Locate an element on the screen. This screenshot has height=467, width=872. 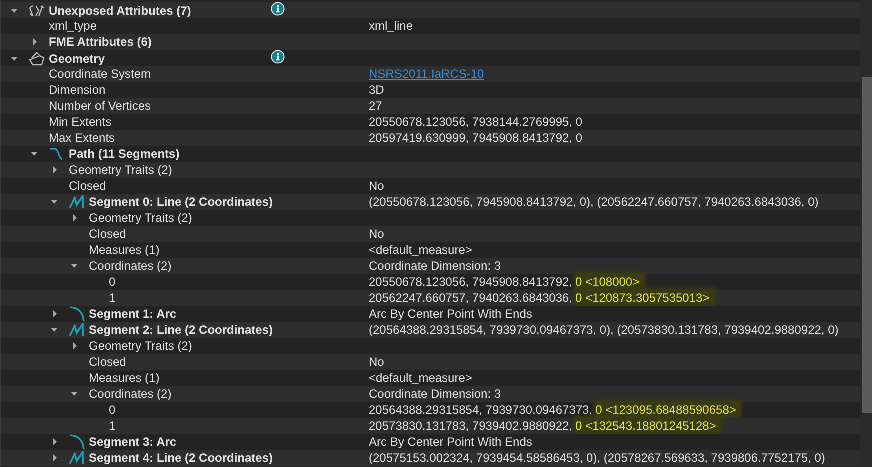
tree-item-label: Segment 0: Line (2 Coordinates) is located at coordinates (181, 202).